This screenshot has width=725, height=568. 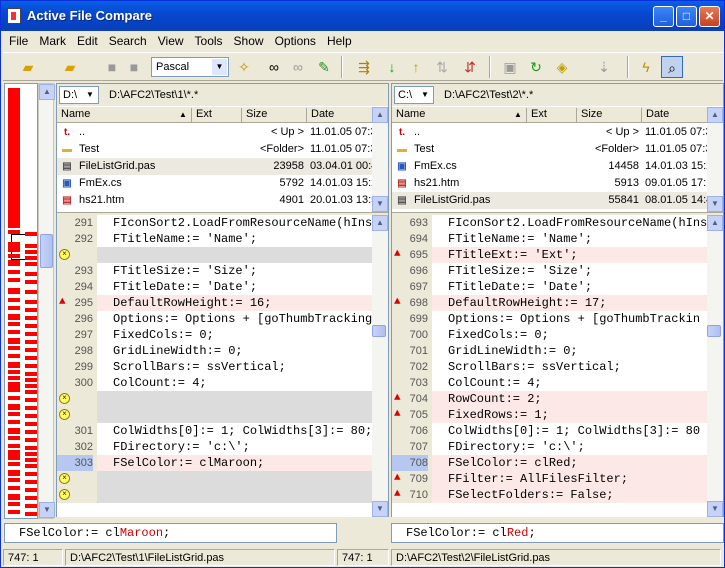 What do you see at coordinates (380, 159) in the screenshot?
I see `left-file-list-scrollbar: ▲ ▼` at bounding box center [380, 159].